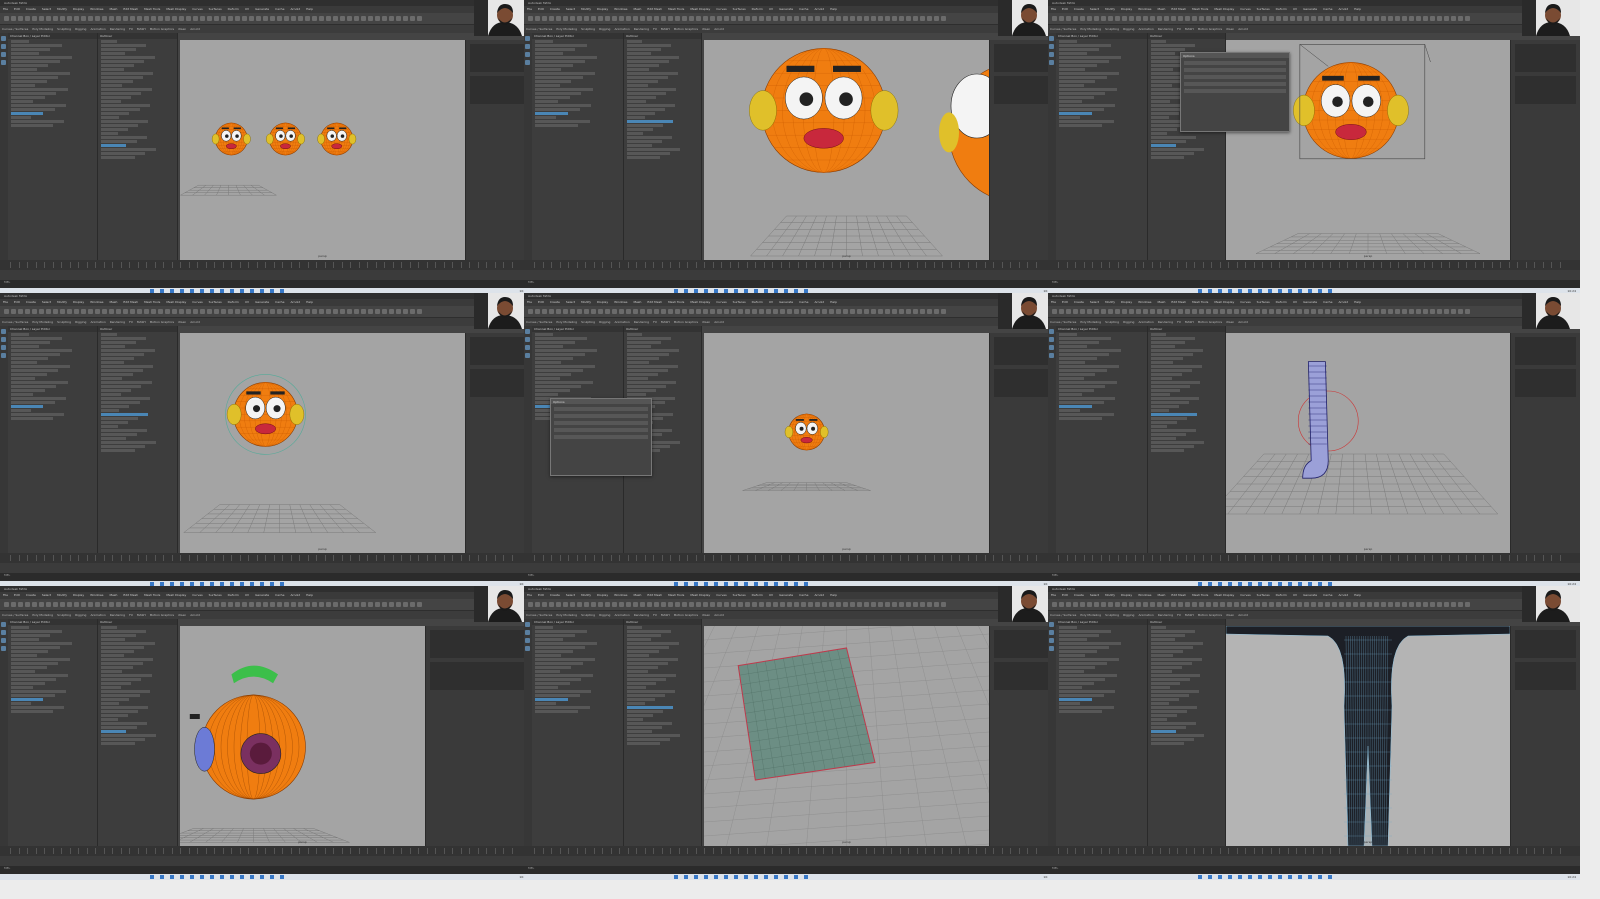  Describe the element at coordinates (172, 877) in the screenshot. I see `taskbar-app-icon` at that location.